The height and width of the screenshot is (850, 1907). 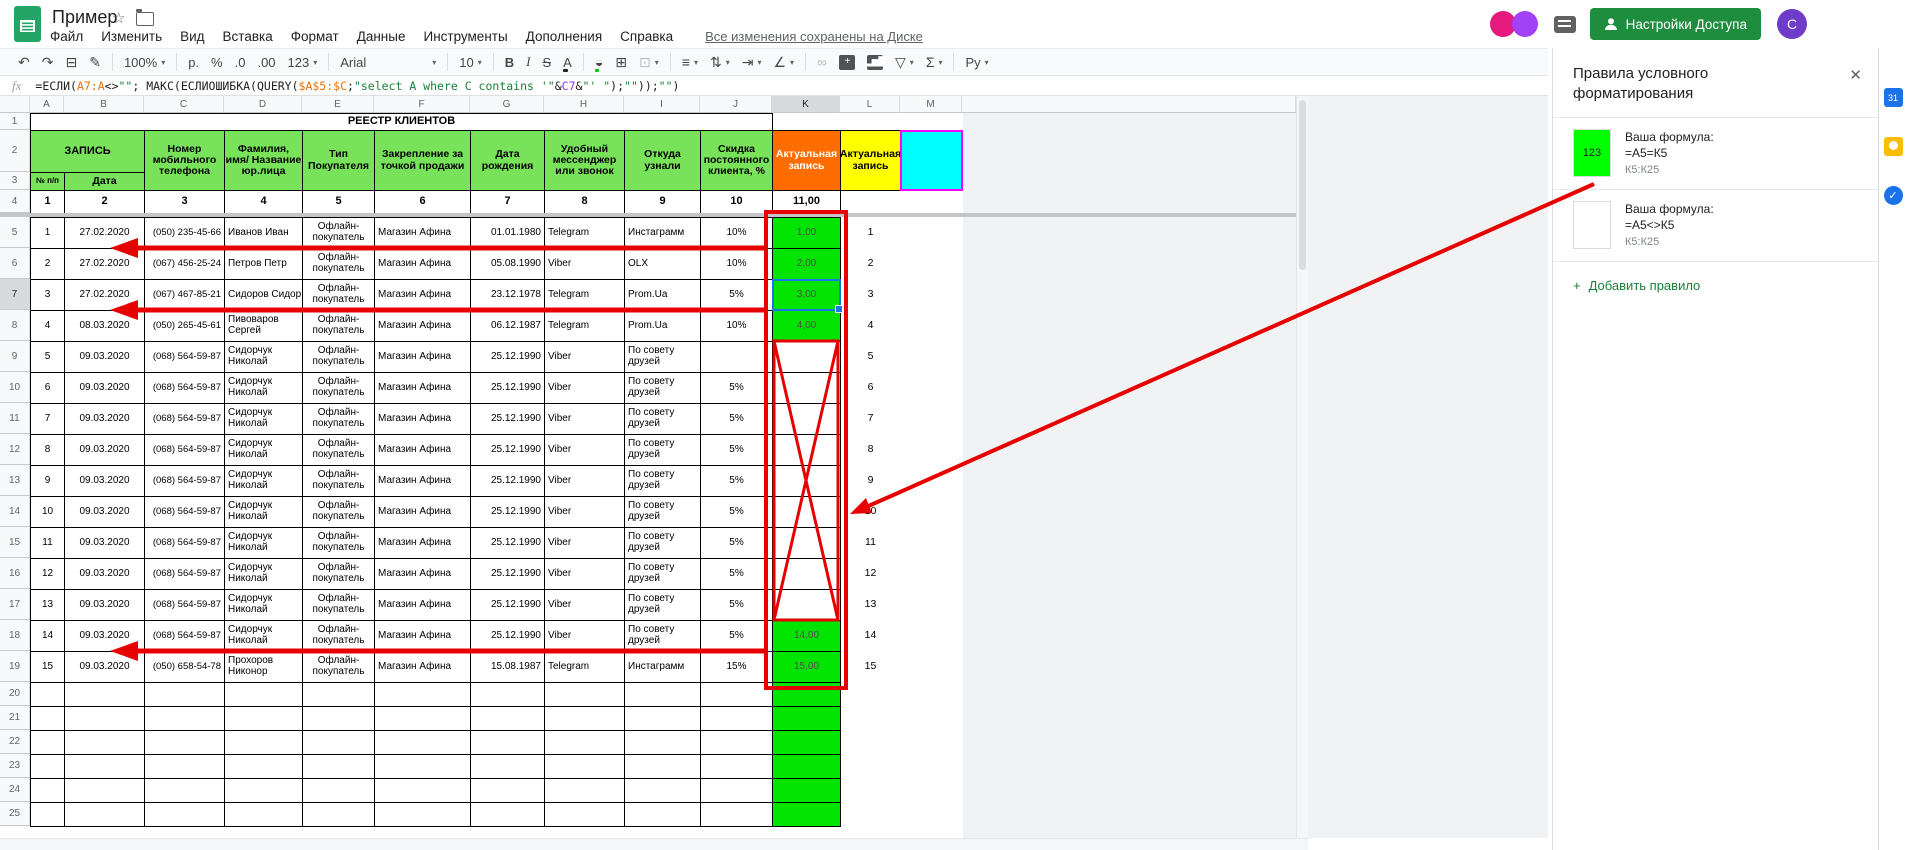 I want to click on share-button: Настройки Доступа, so click(x=1675, y=24).